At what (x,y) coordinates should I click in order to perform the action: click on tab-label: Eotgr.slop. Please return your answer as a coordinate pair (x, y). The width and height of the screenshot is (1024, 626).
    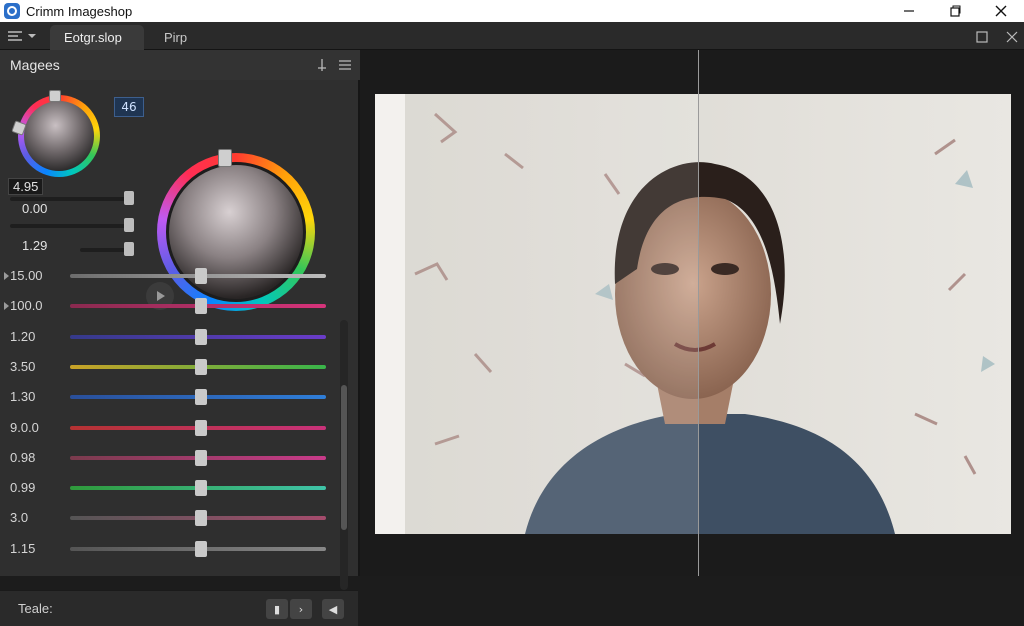
    Looking at the image, I should click on (93, 37).